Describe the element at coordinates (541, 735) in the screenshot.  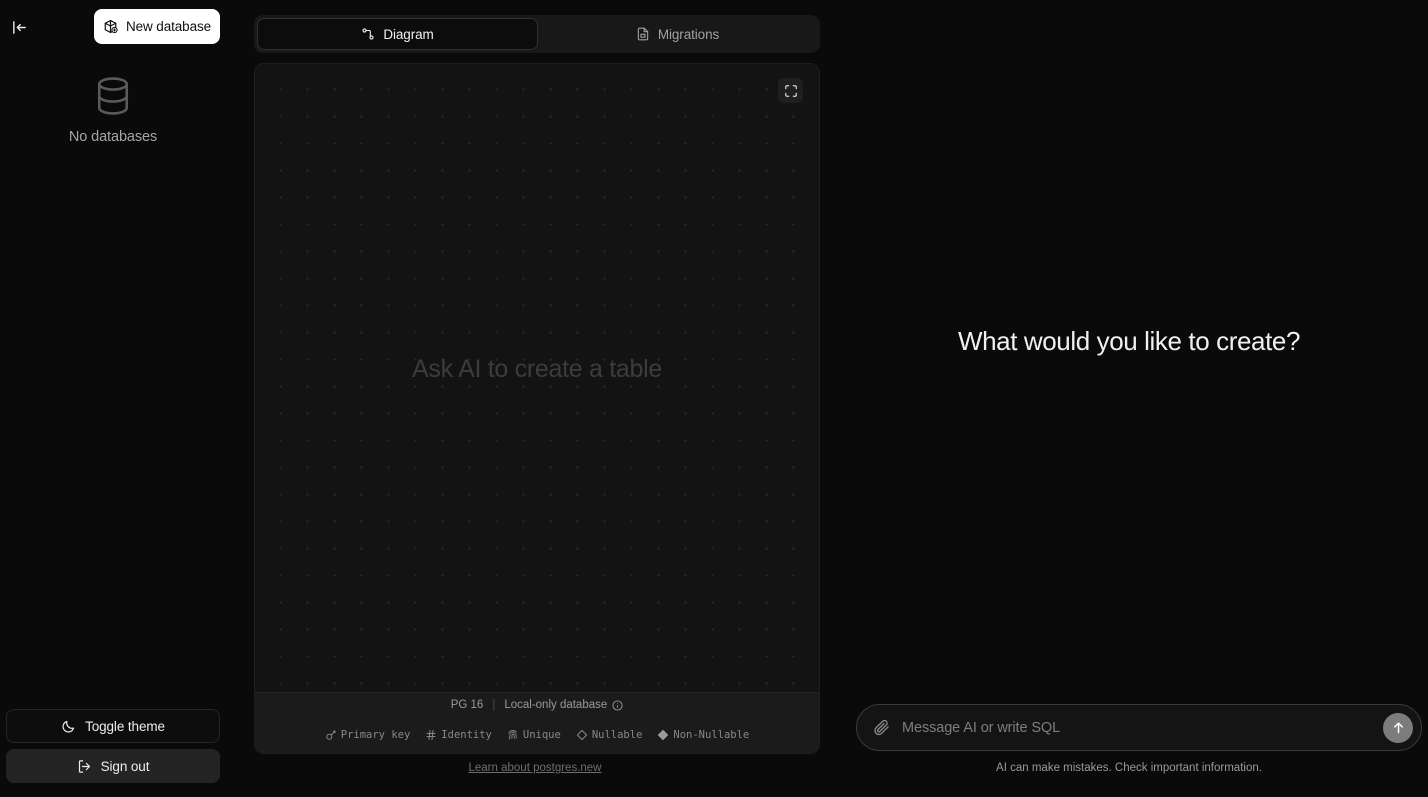
I see `legend-label-unique: Unique` at that location.